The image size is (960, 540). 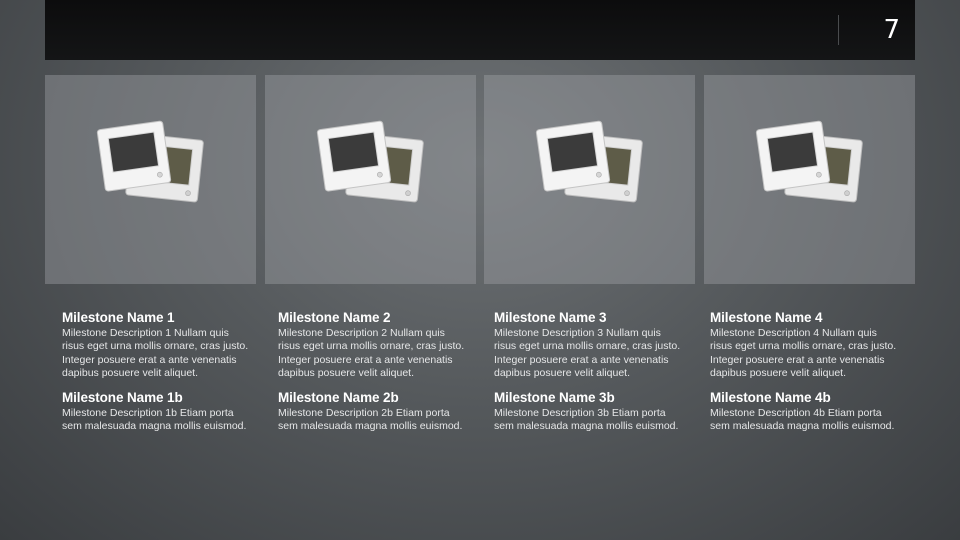 What do you see at coordinates (891, 30) in the screenshot?
I see `page-number: 7` at bounding box center [891, 30].